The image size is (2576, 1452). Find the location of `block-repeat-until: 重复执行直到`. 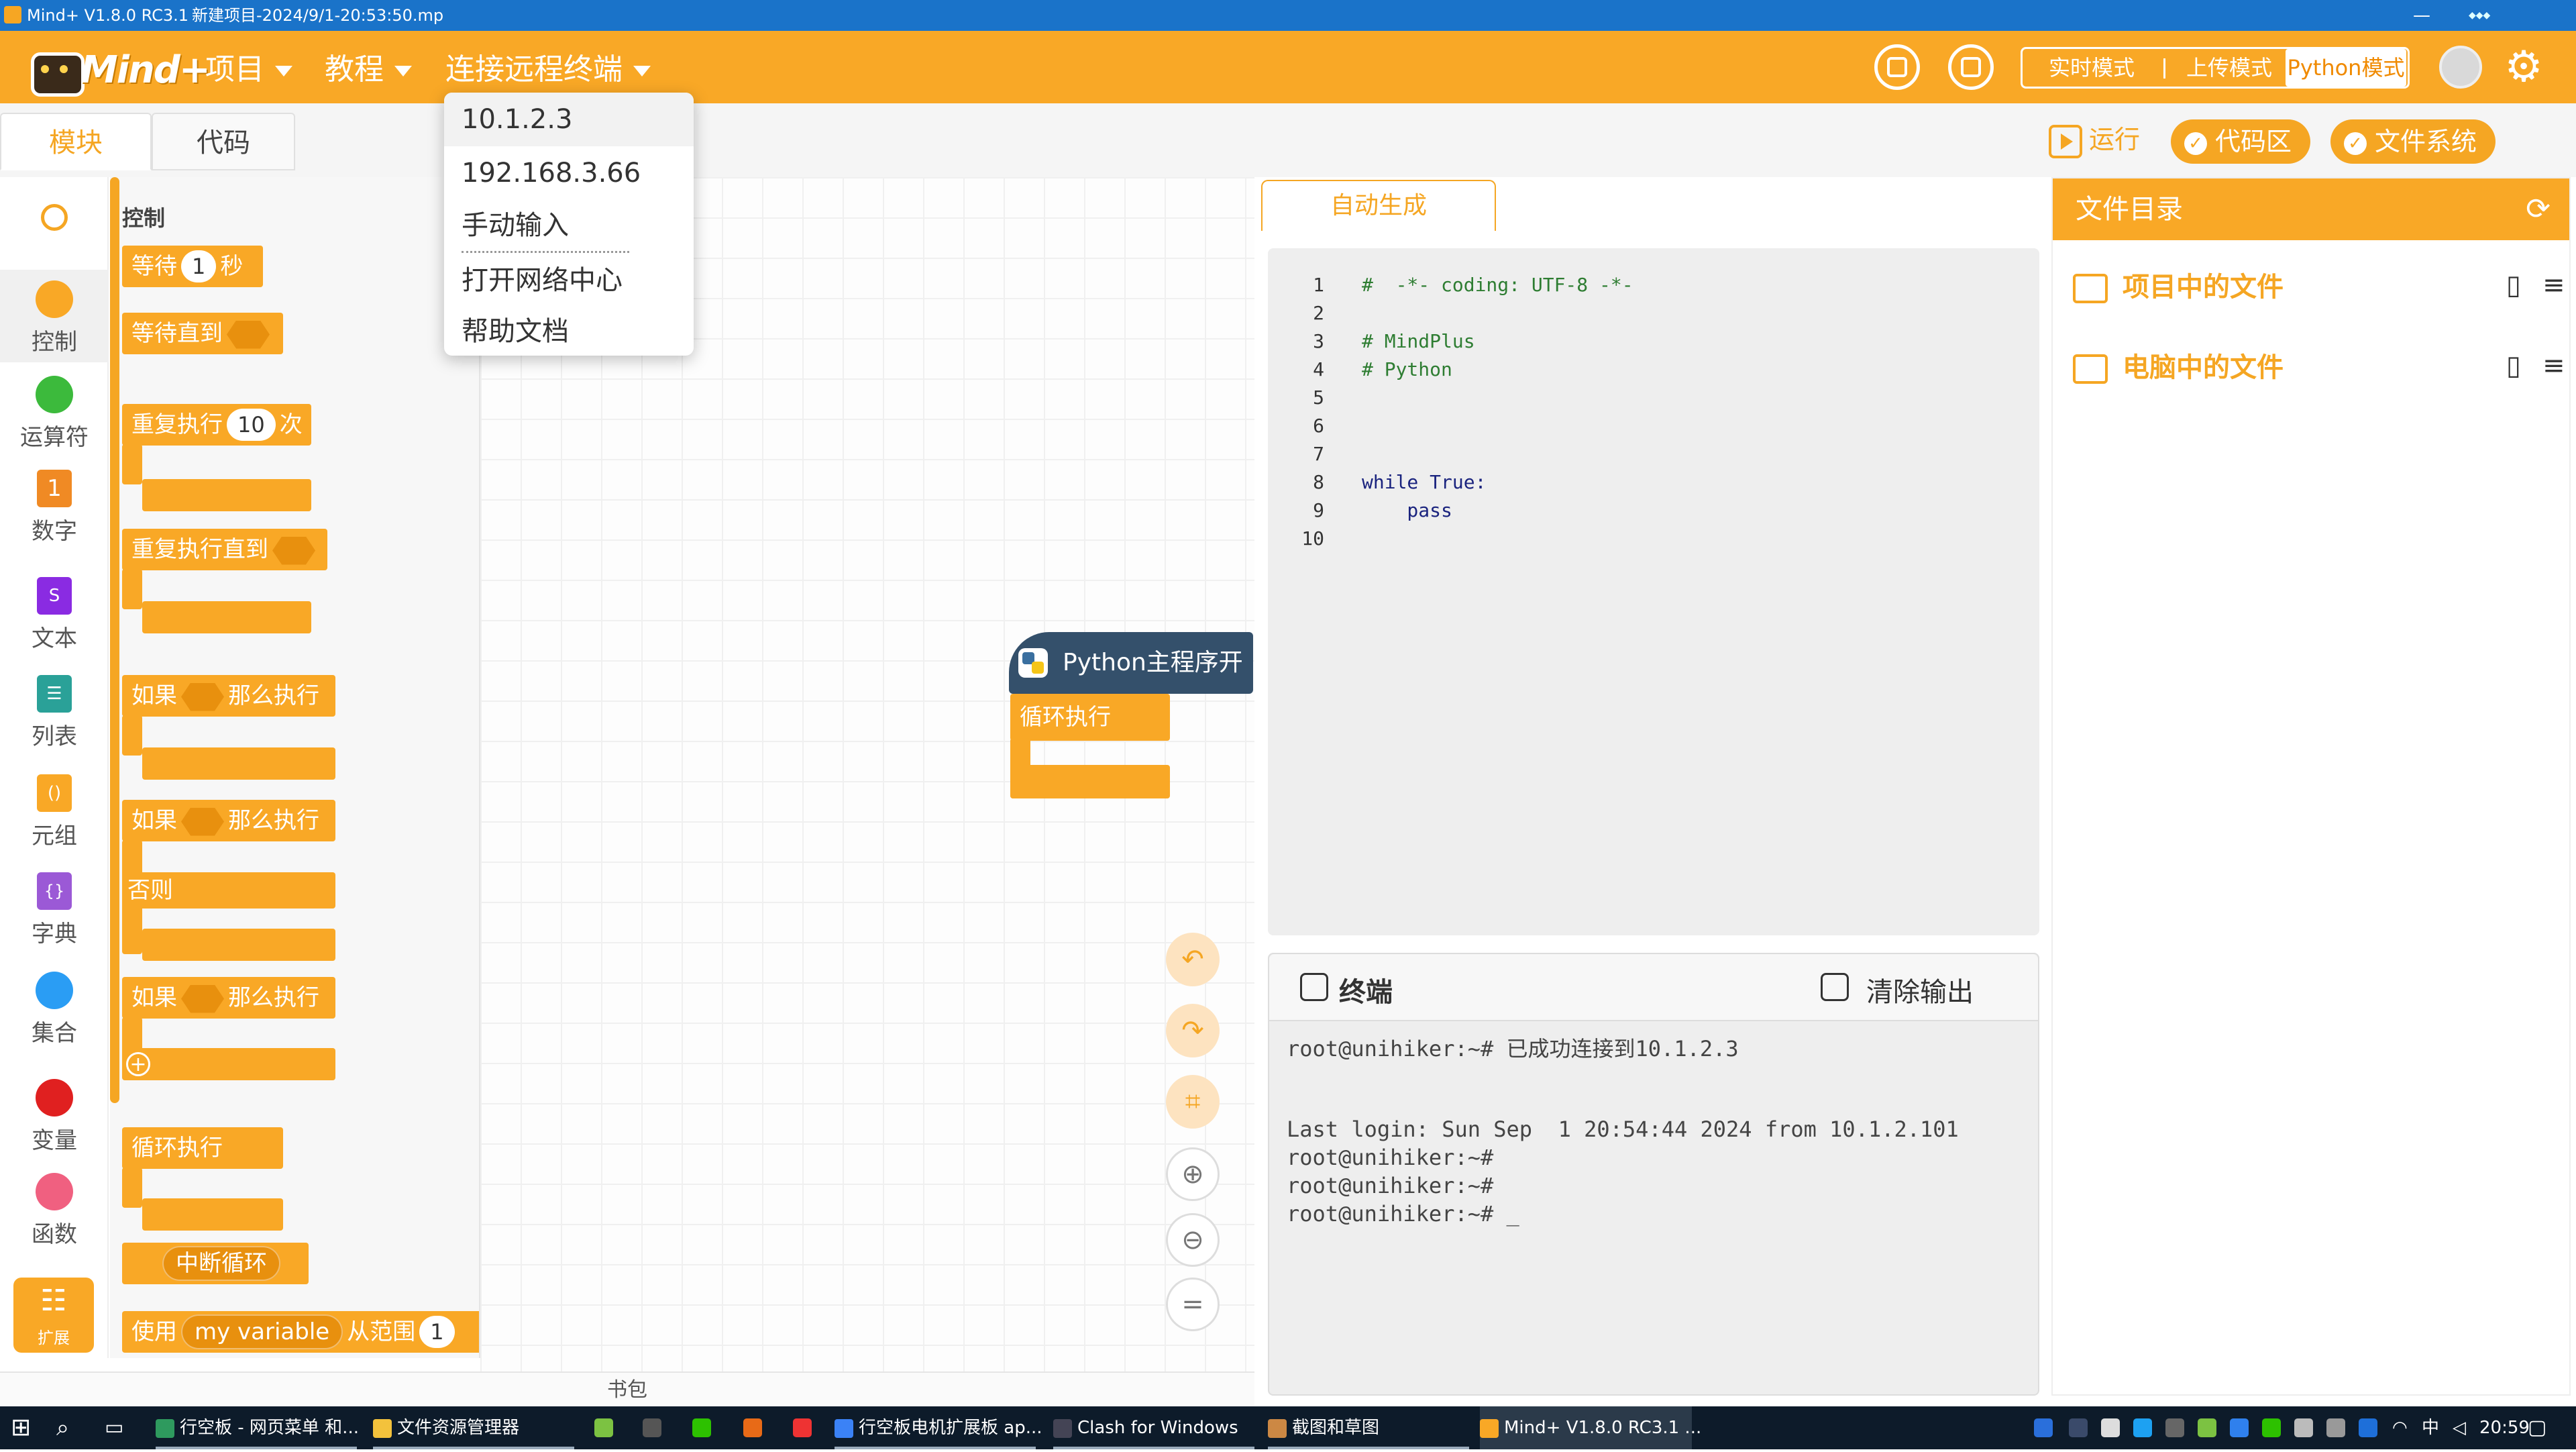

block-repeat-until: 重复执行直到 is located at coordinates (224, 550).